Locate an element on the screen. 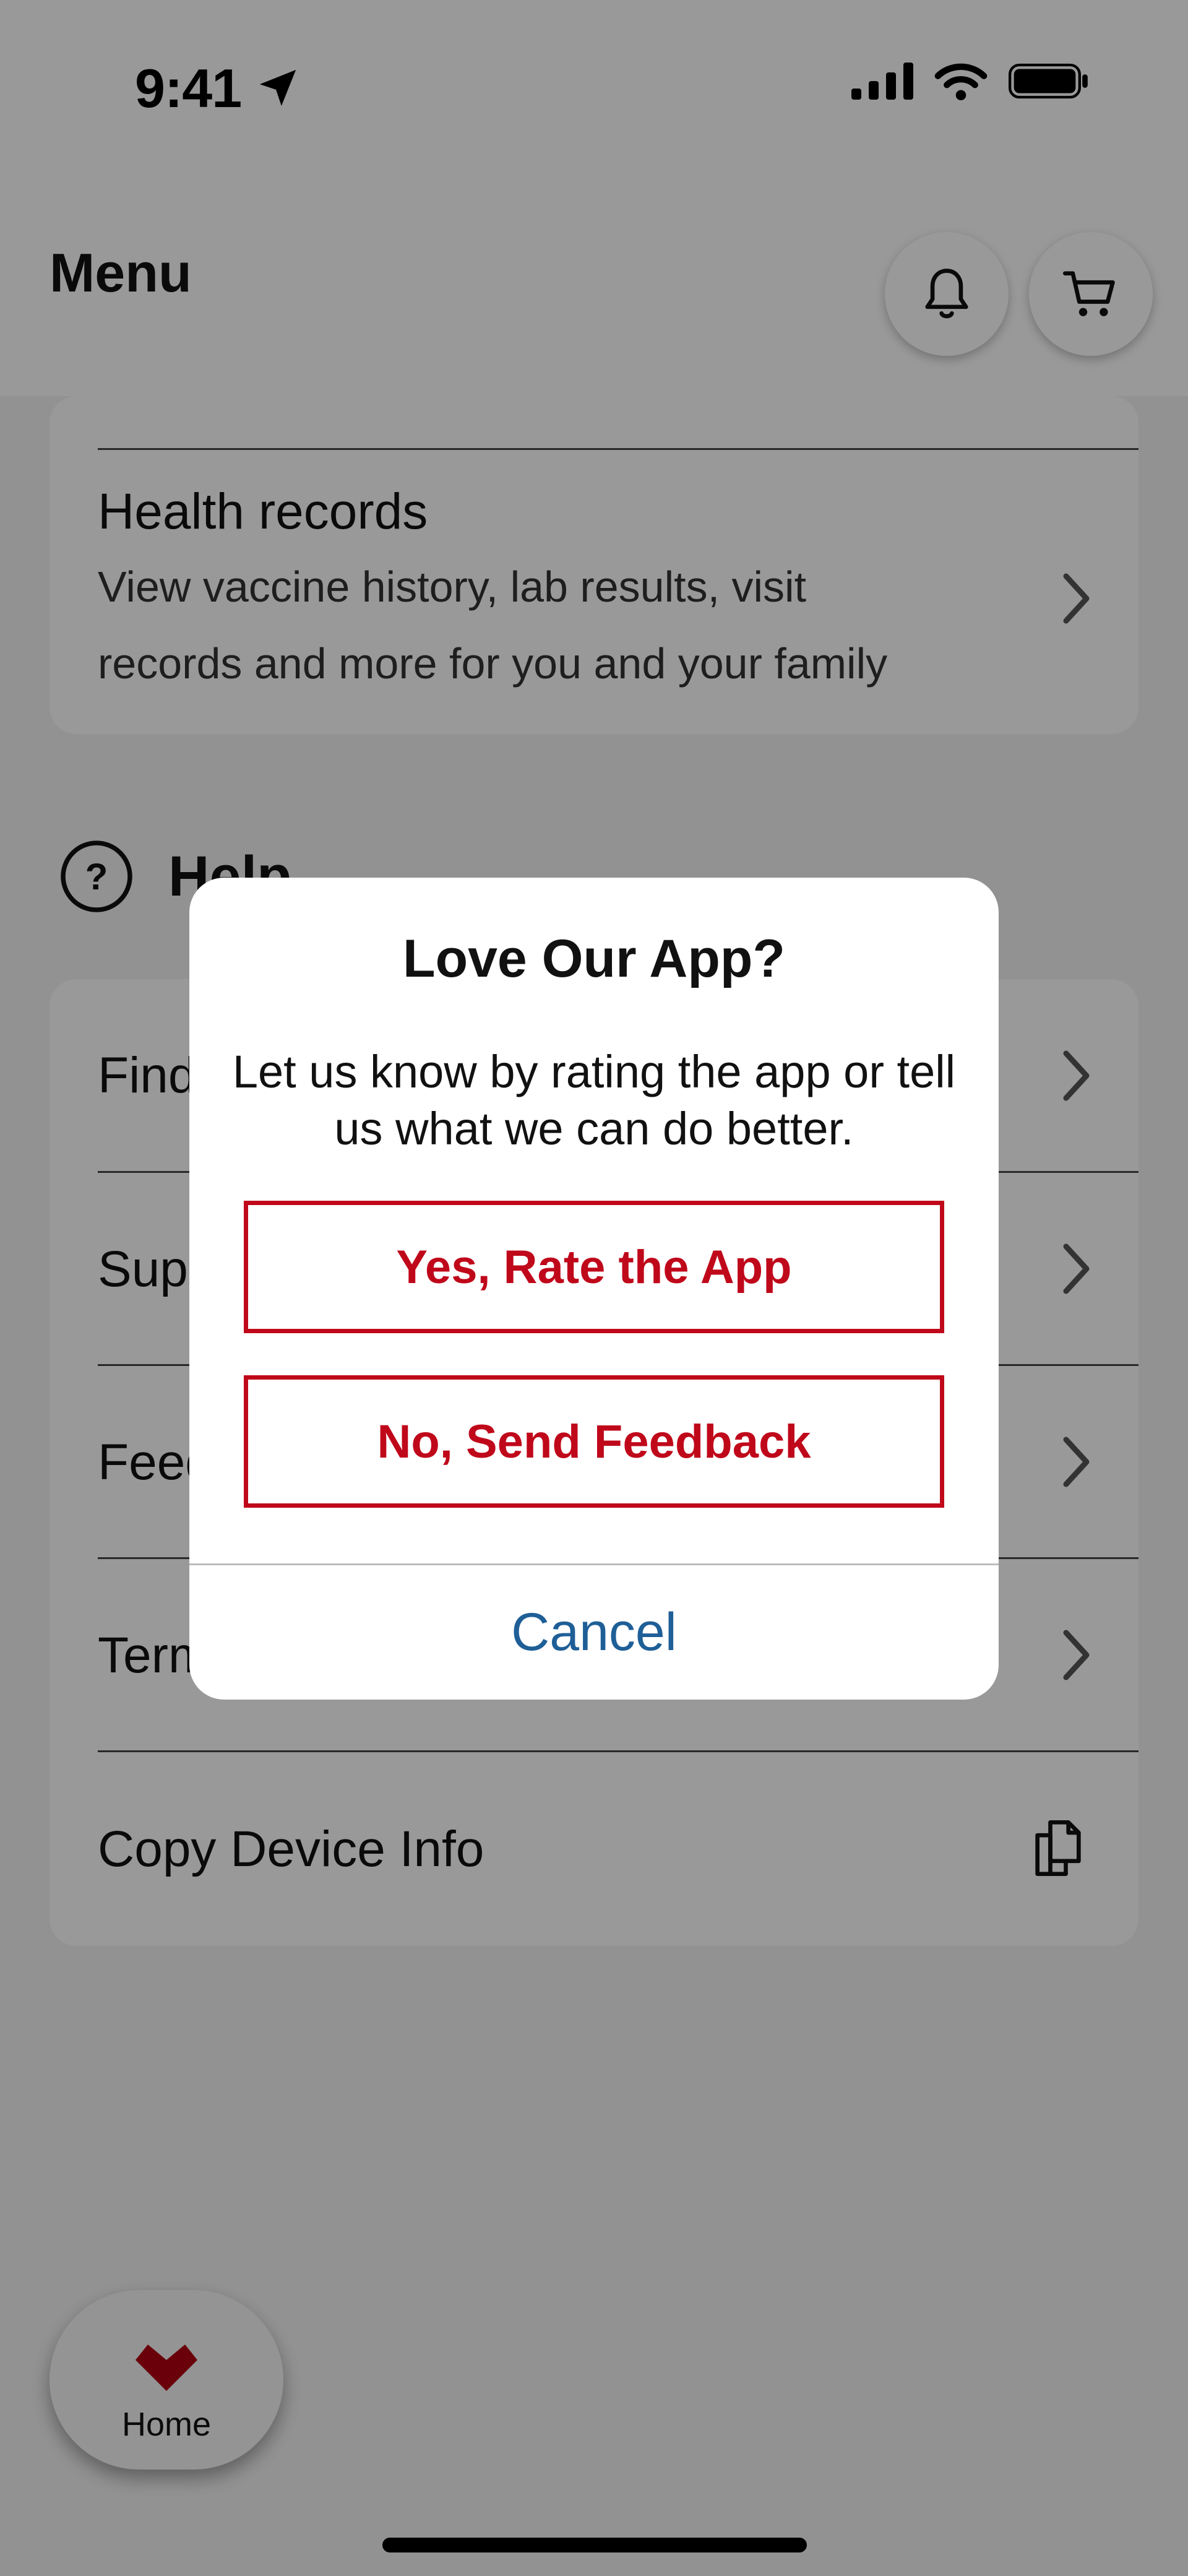 The width and height of the screenshot is (1188, 2576). dialog-title: Love Our App? is located at coordinates (594, 958).